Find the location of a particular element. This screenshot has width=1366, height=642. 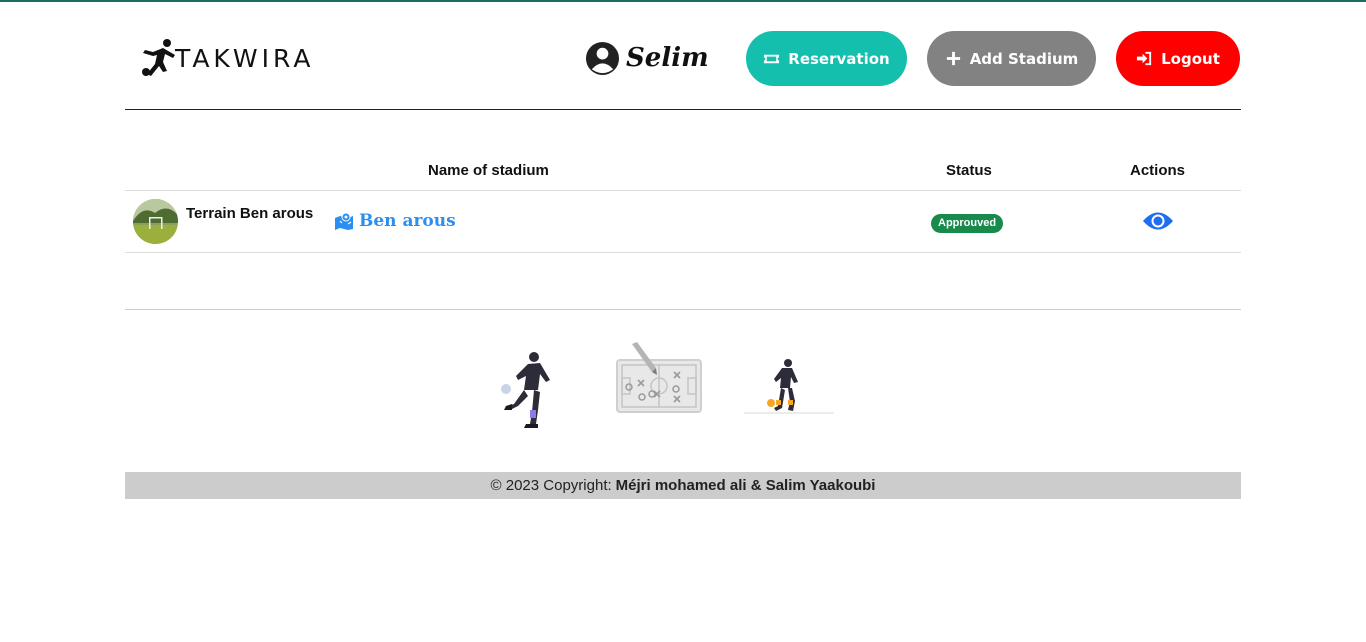

copyright-authors: Méjri mohamed ali & Salim Yaakoubi is located at coordinates (745, 485).